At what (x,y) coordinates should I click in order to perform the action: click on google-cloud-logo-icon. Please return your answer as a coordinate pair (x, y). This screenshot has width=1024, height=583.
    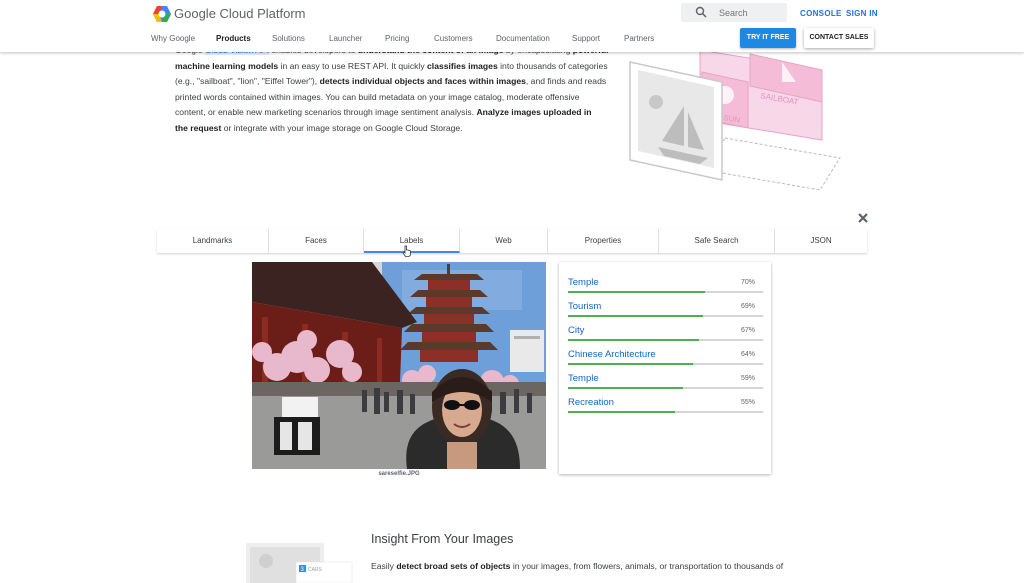
    Looking at the image, I should click on (162, 14).